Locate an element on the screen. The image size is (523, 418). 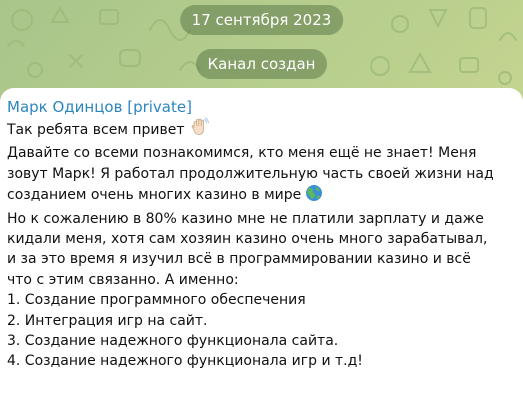
list-item: 3. Создание надежного функционала сайта. is located at coordinates (173, 341).